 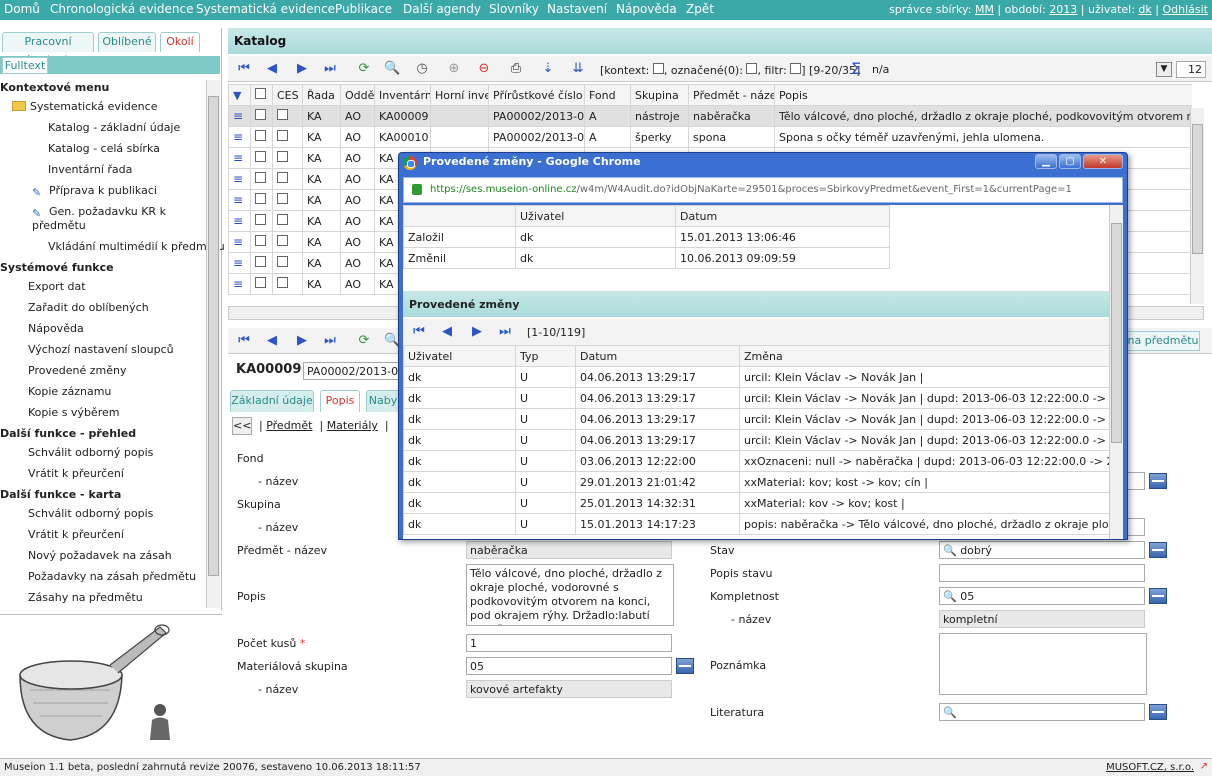 What do you see at coordinates (114, 127) in the screenshot?
I see `menu-katalog-zakladni: Katalog - základní údaje` at bounding box center [114, 127].